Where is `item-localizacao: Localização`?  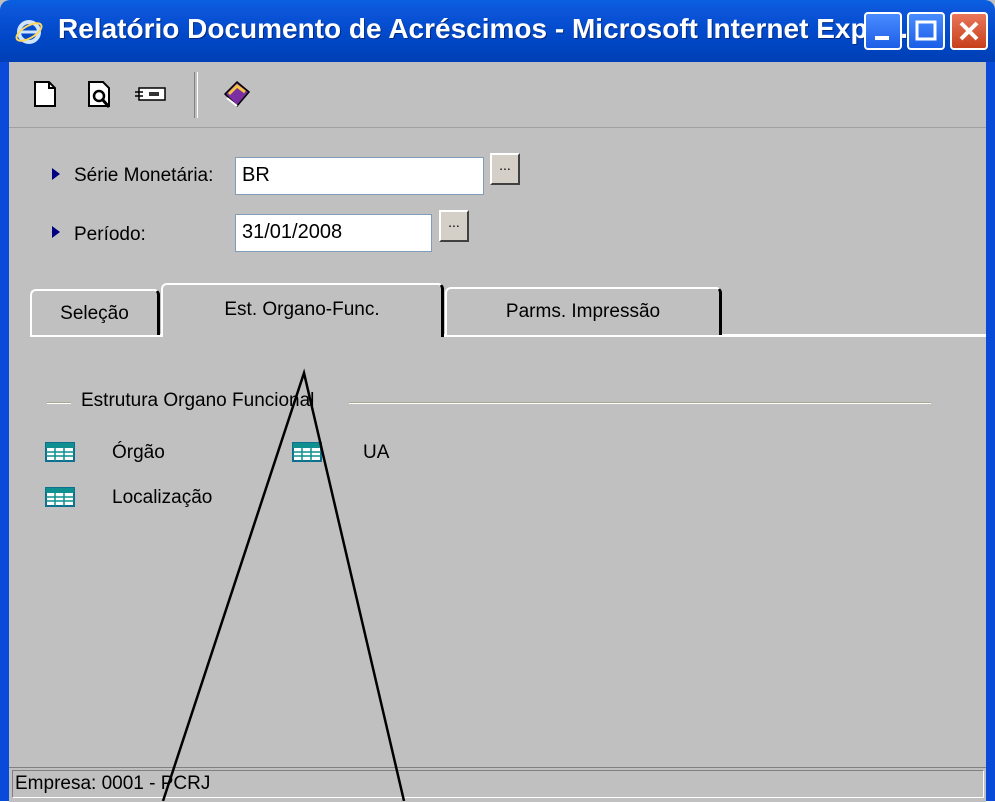
item-localizacao: Localização is located at coordinates (162, 498).